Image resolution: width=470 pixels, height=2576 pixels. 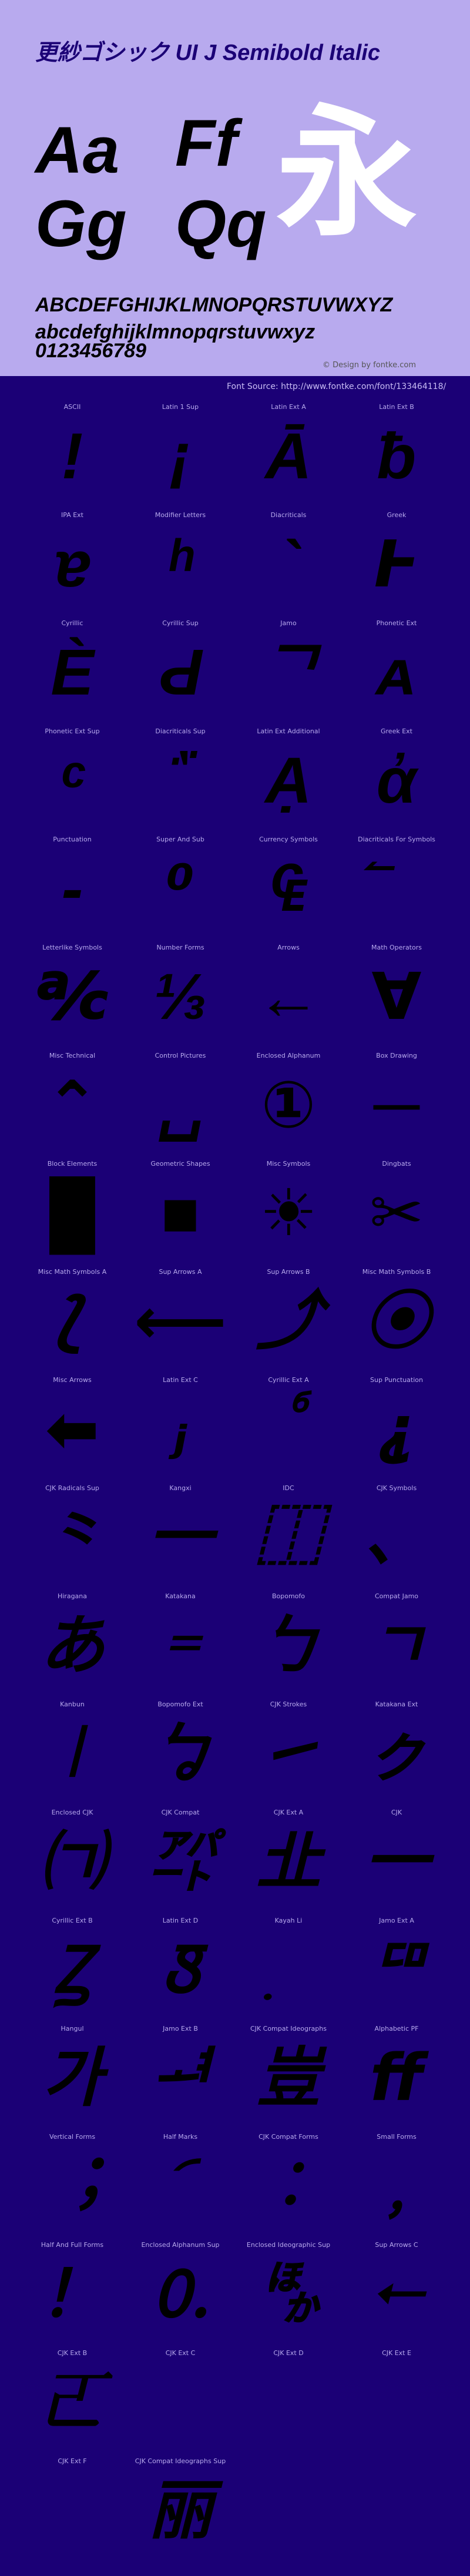 I want to click on block-glyph: ꥠ, so click(x=397, y=1970).